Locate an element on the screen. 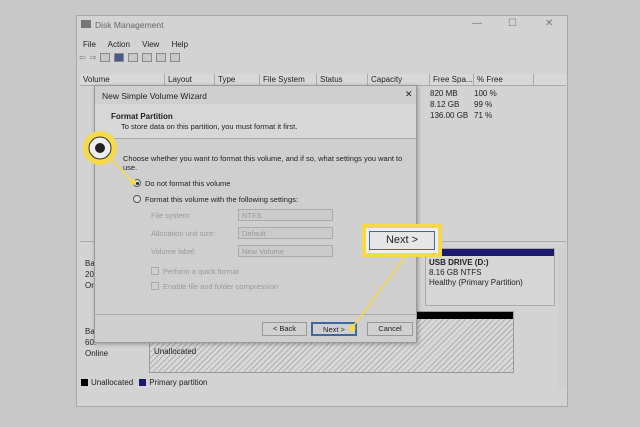 This screenshot has height=427, width=640. callout-line-next is located at coordinates (378, 292).